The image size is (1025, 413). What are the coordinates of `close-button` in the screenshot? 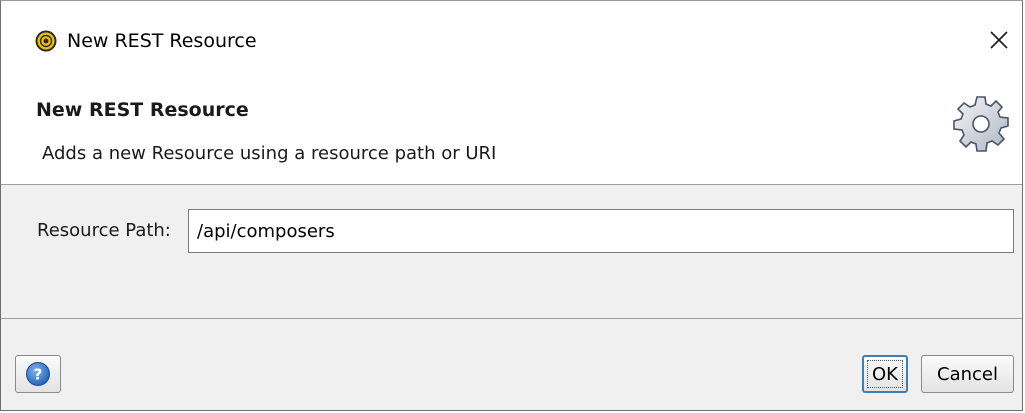 It's located at (999, 40).